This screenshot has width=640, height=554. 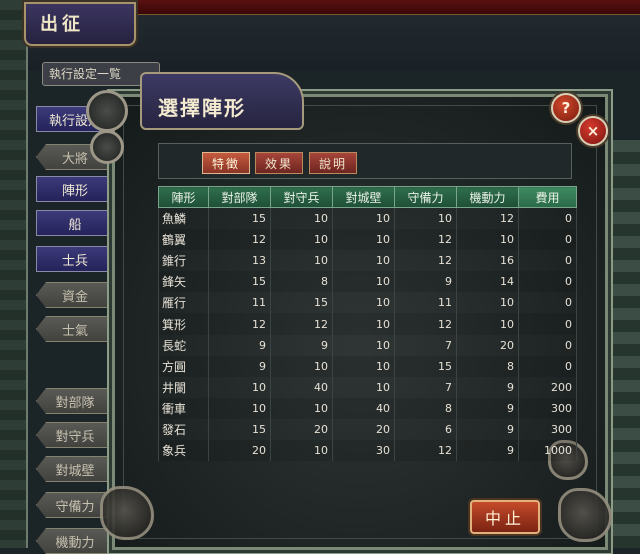 What do you see at coordinates (487, 261) in the screenshot?
I see `stat-cell: 16` at bounding box center [487, 261].